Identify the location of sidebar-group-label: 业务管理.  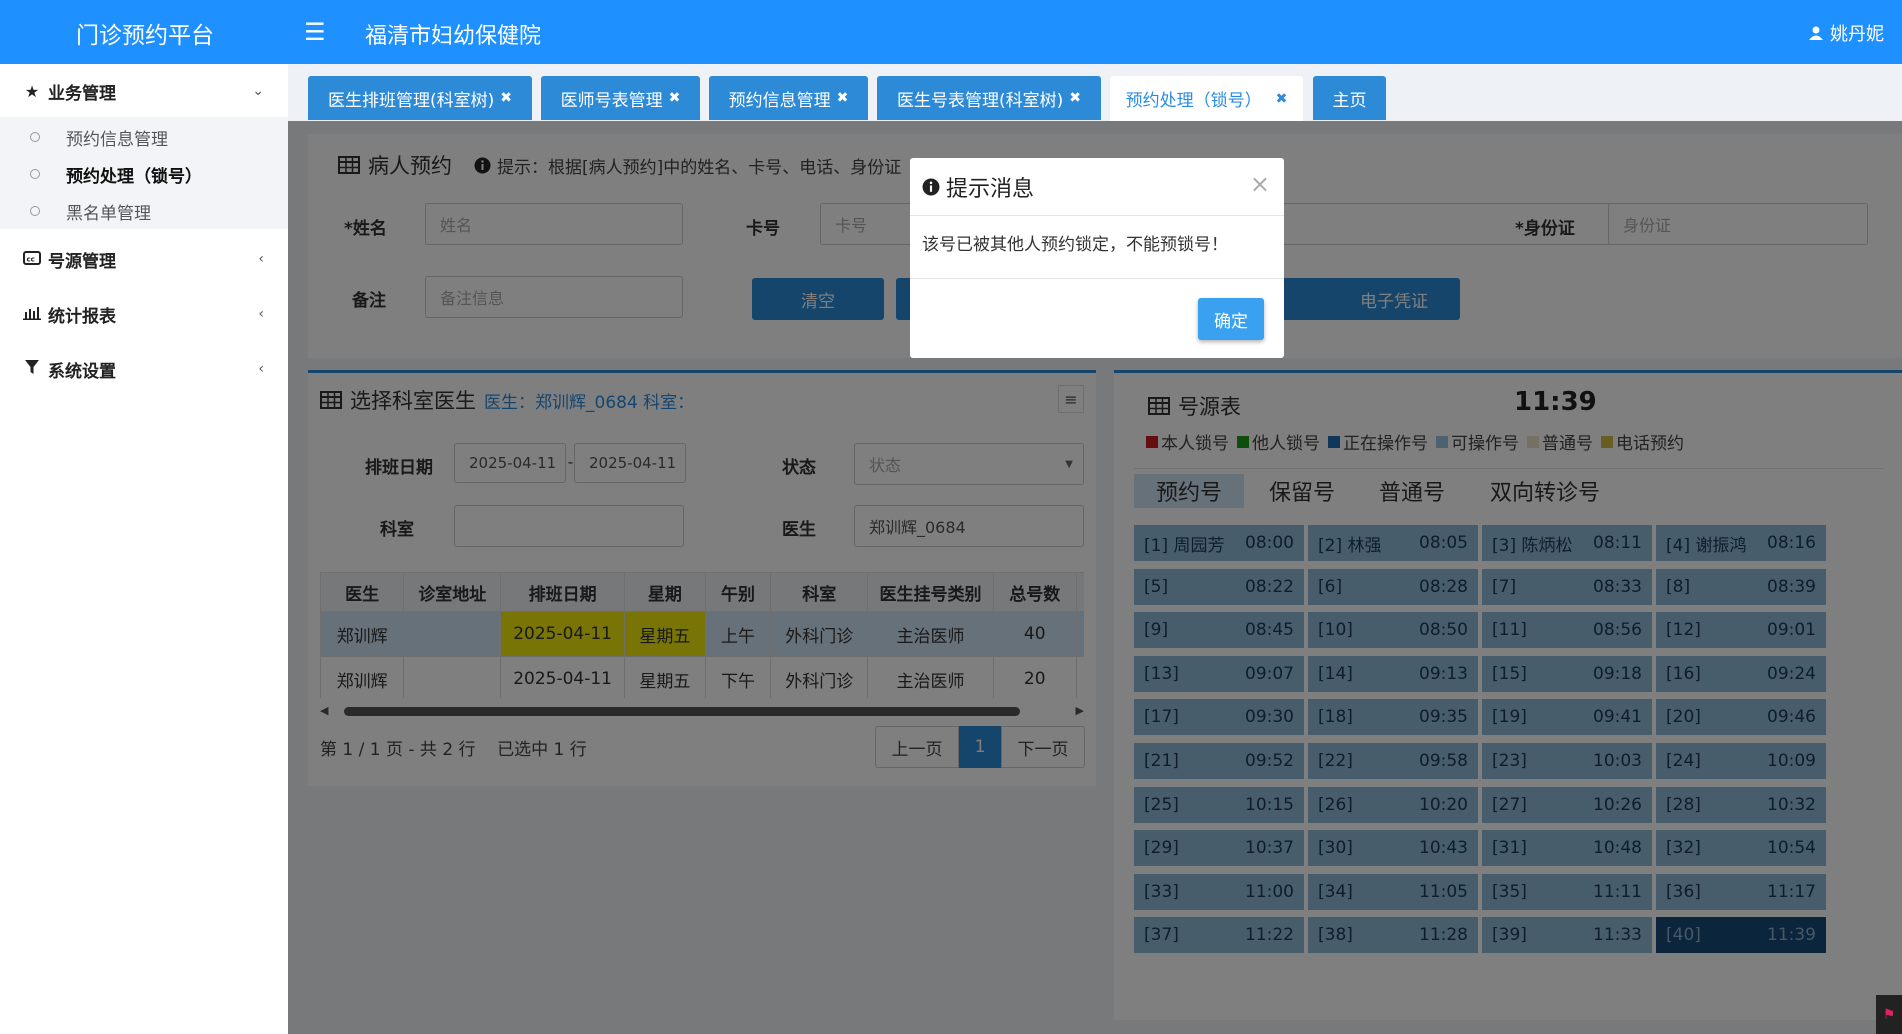
(82, 93).